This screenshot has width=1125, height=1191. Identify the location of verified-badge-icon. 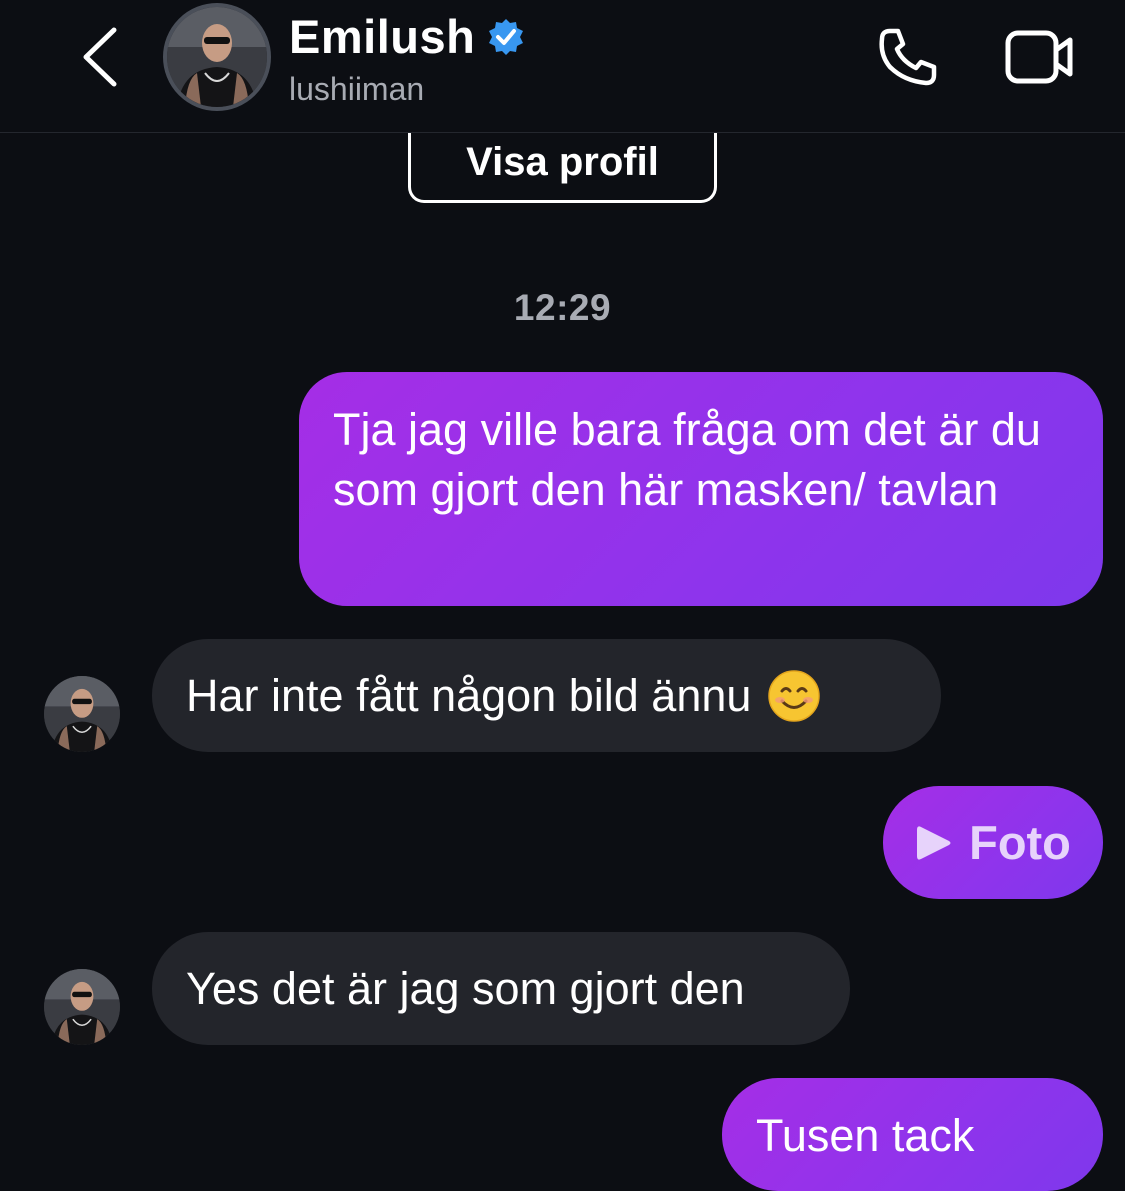
(506, 37).